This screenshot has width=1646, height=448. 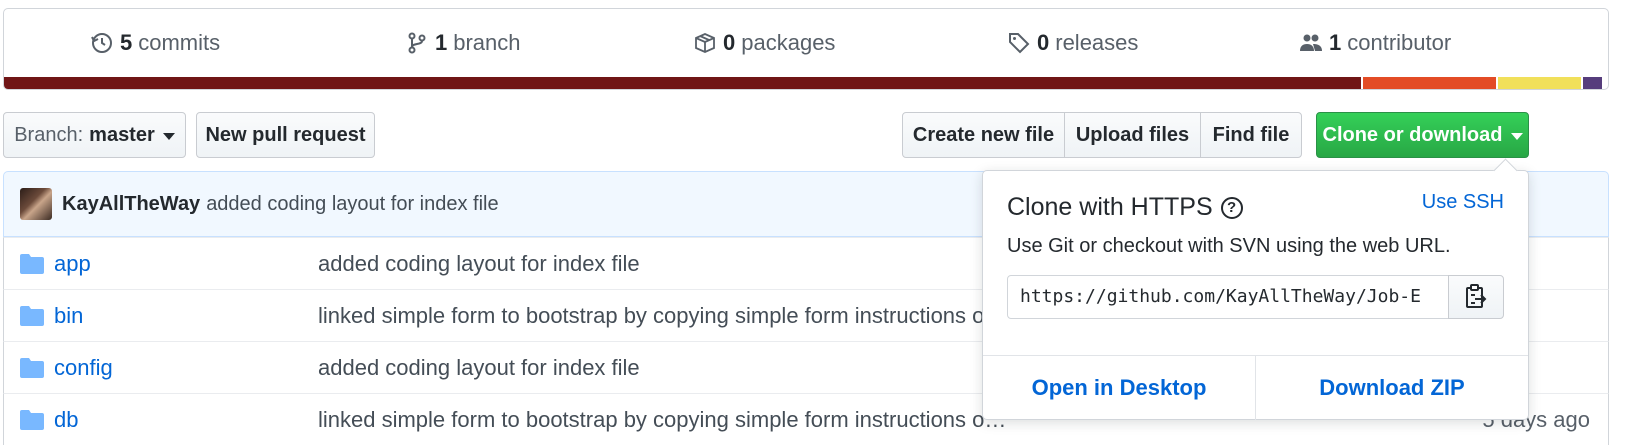 What do you see at coordinates (1412, 134) in the screenshot?
I see `clone-or-download-label: Clone or download` at bounding box center [1412, 134].